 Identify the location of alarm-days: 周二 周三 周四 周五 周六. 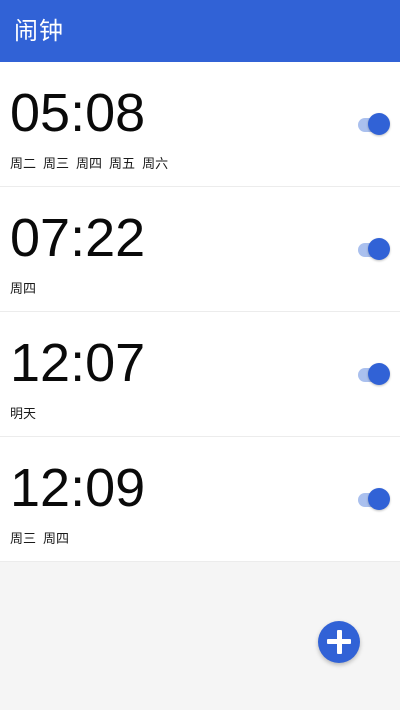
(92, 165).